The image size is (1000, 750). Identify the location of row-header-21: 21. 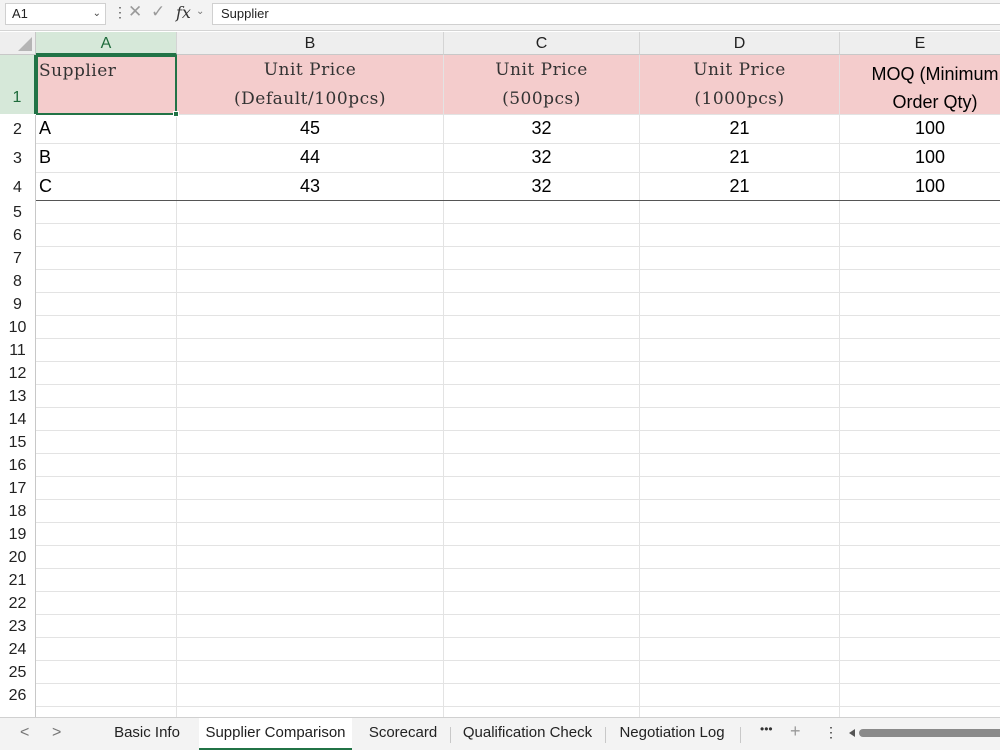
(18, 580).